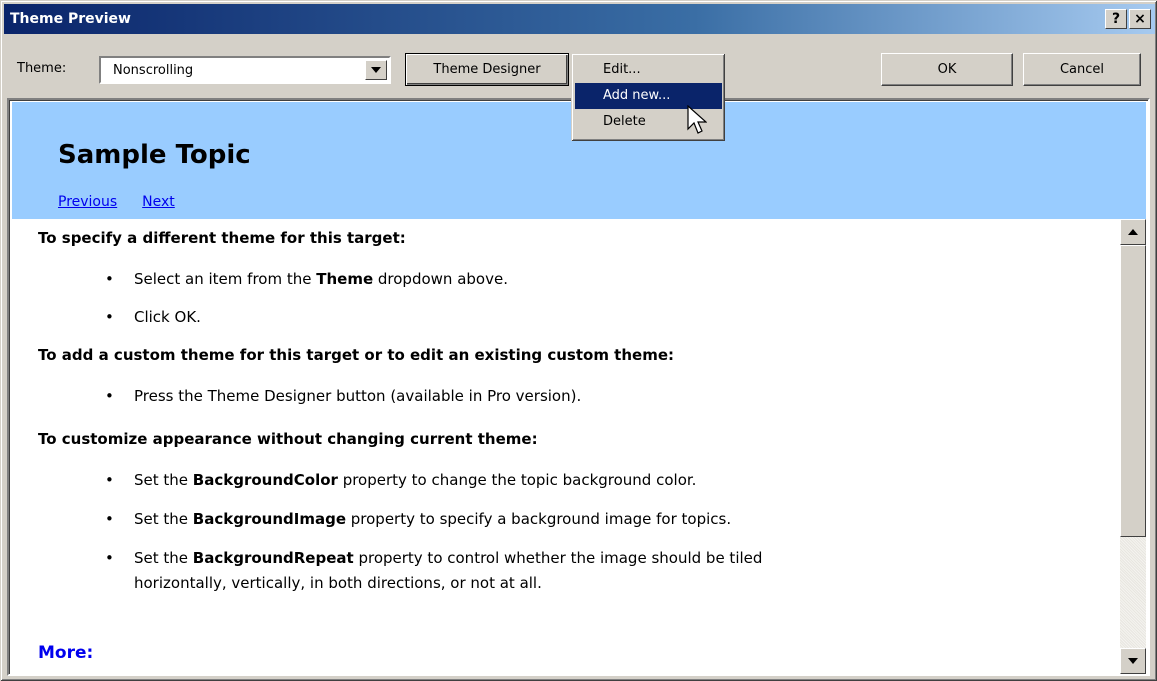 This screenshot has width=1157, height=681. I want to click on topic-title: Sample Topic, so click(154, 155).